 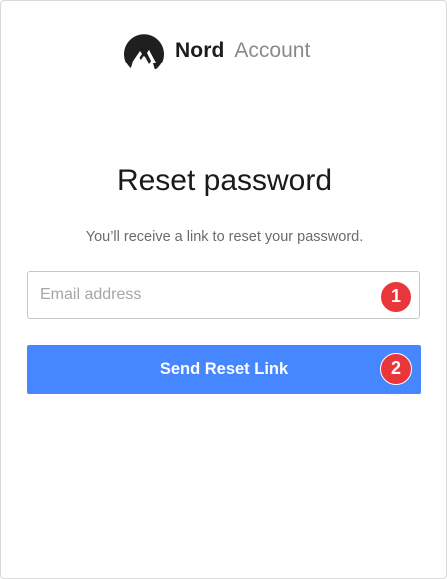 I want to click on brand-header: Nord Account, so click(x=216, y=51).